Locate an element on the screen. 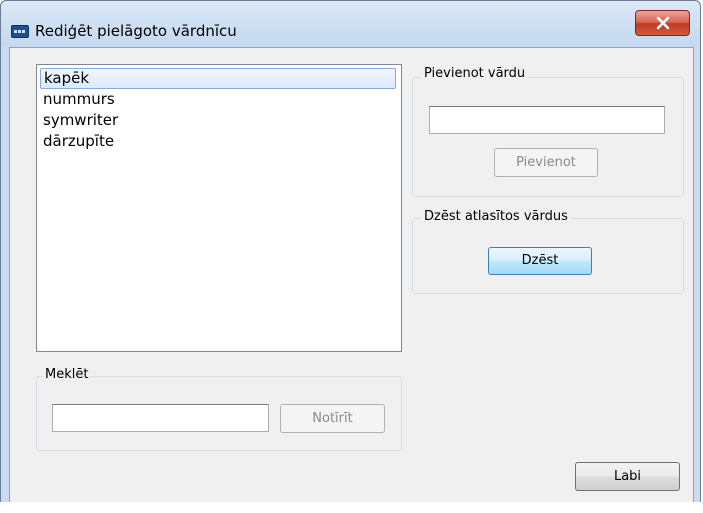  add-word-group is located at coordinates (548, 137).